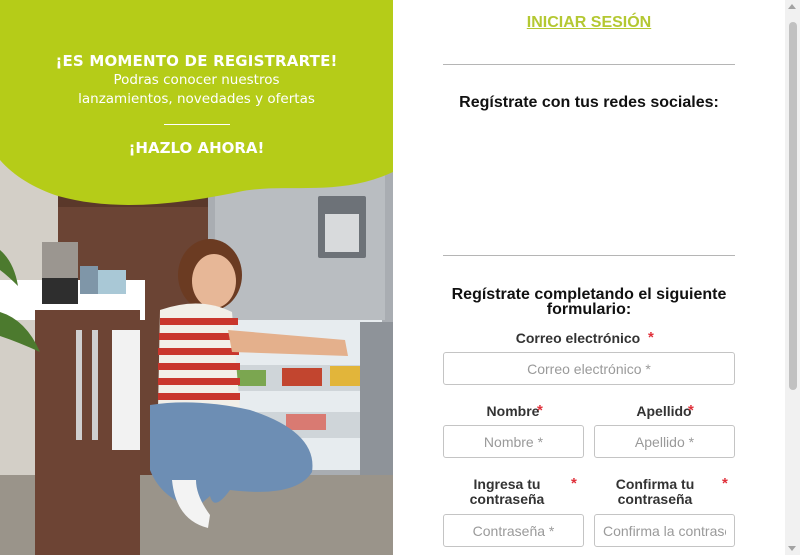 Image resolution: width=800 pixels, height=555 pixels. I want to click on promo-cta: ¡HAZLO AHORA!, so click(196, 148).